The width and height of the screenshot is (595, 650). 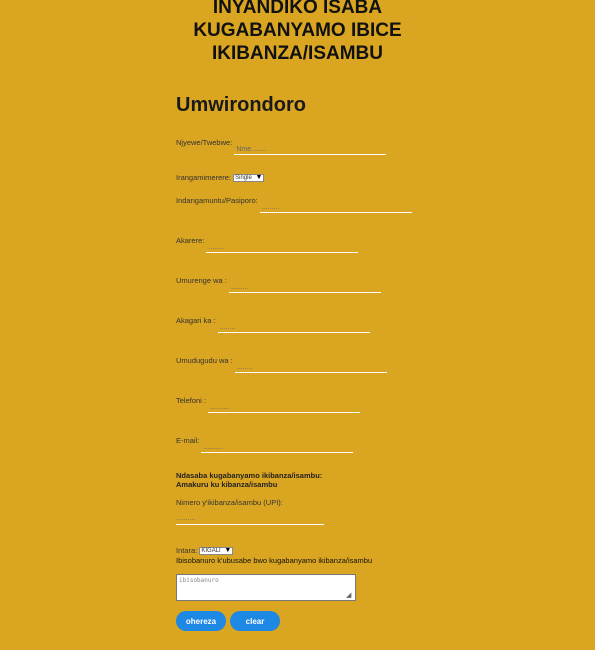 I want to click on cell-input, so click(x=293, y=328).